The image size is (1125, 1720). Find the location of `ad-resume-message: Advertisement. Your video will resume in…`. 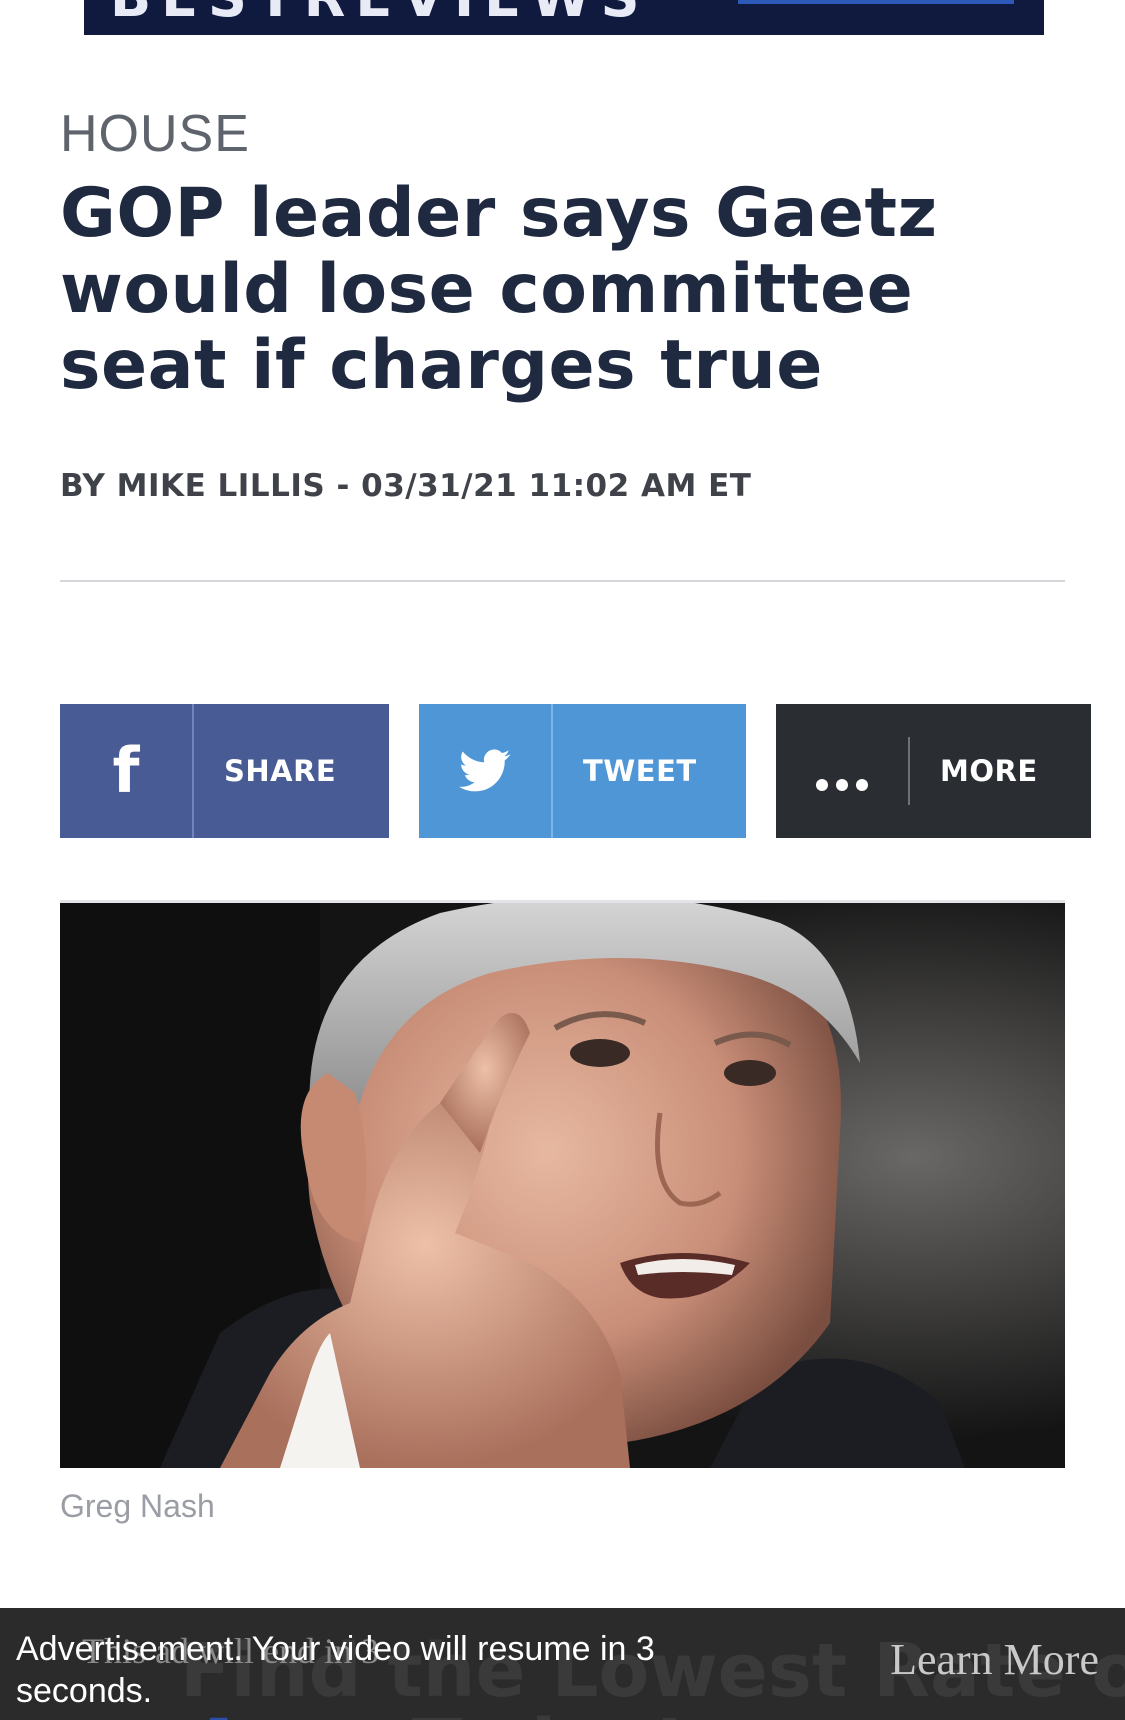

ad-resume-message: Advertisement. Your video will resume in… is located at coordinates (335, 1670).